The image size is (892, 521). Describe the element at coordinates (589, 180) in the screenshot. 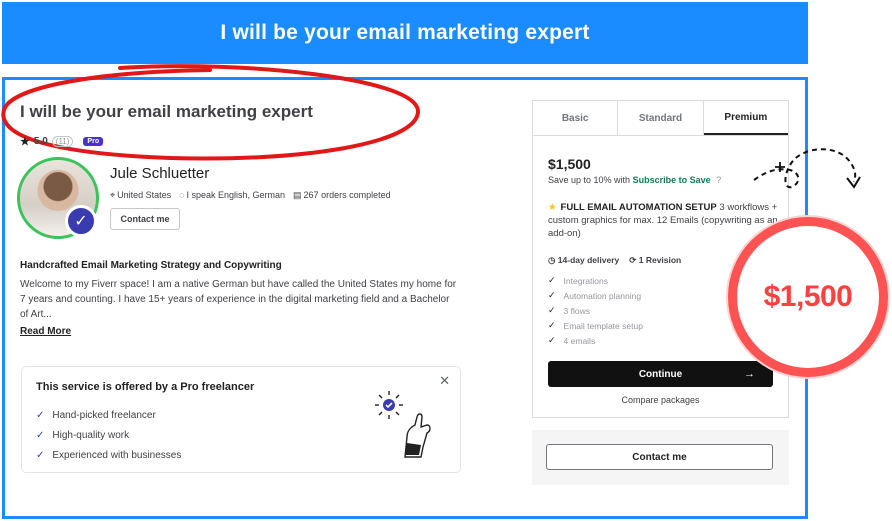

I see `save-prefix: Save up to 10% with` at that location.